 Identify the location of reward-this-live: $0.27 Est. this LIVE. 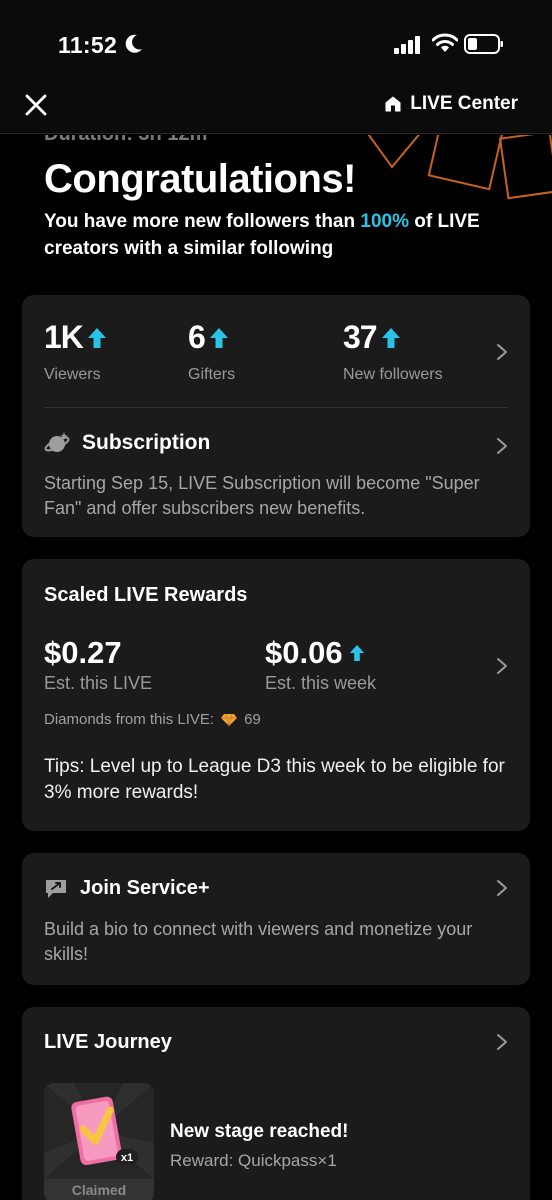
(98, 664).